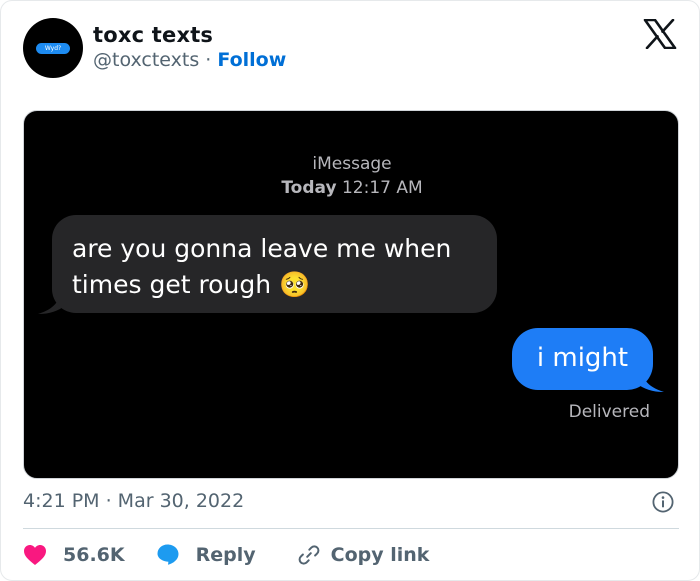 This screenshot has height=581, width=700. I want to click on imessage-timestamp: Today 12:17 AM, so click(351, 188).